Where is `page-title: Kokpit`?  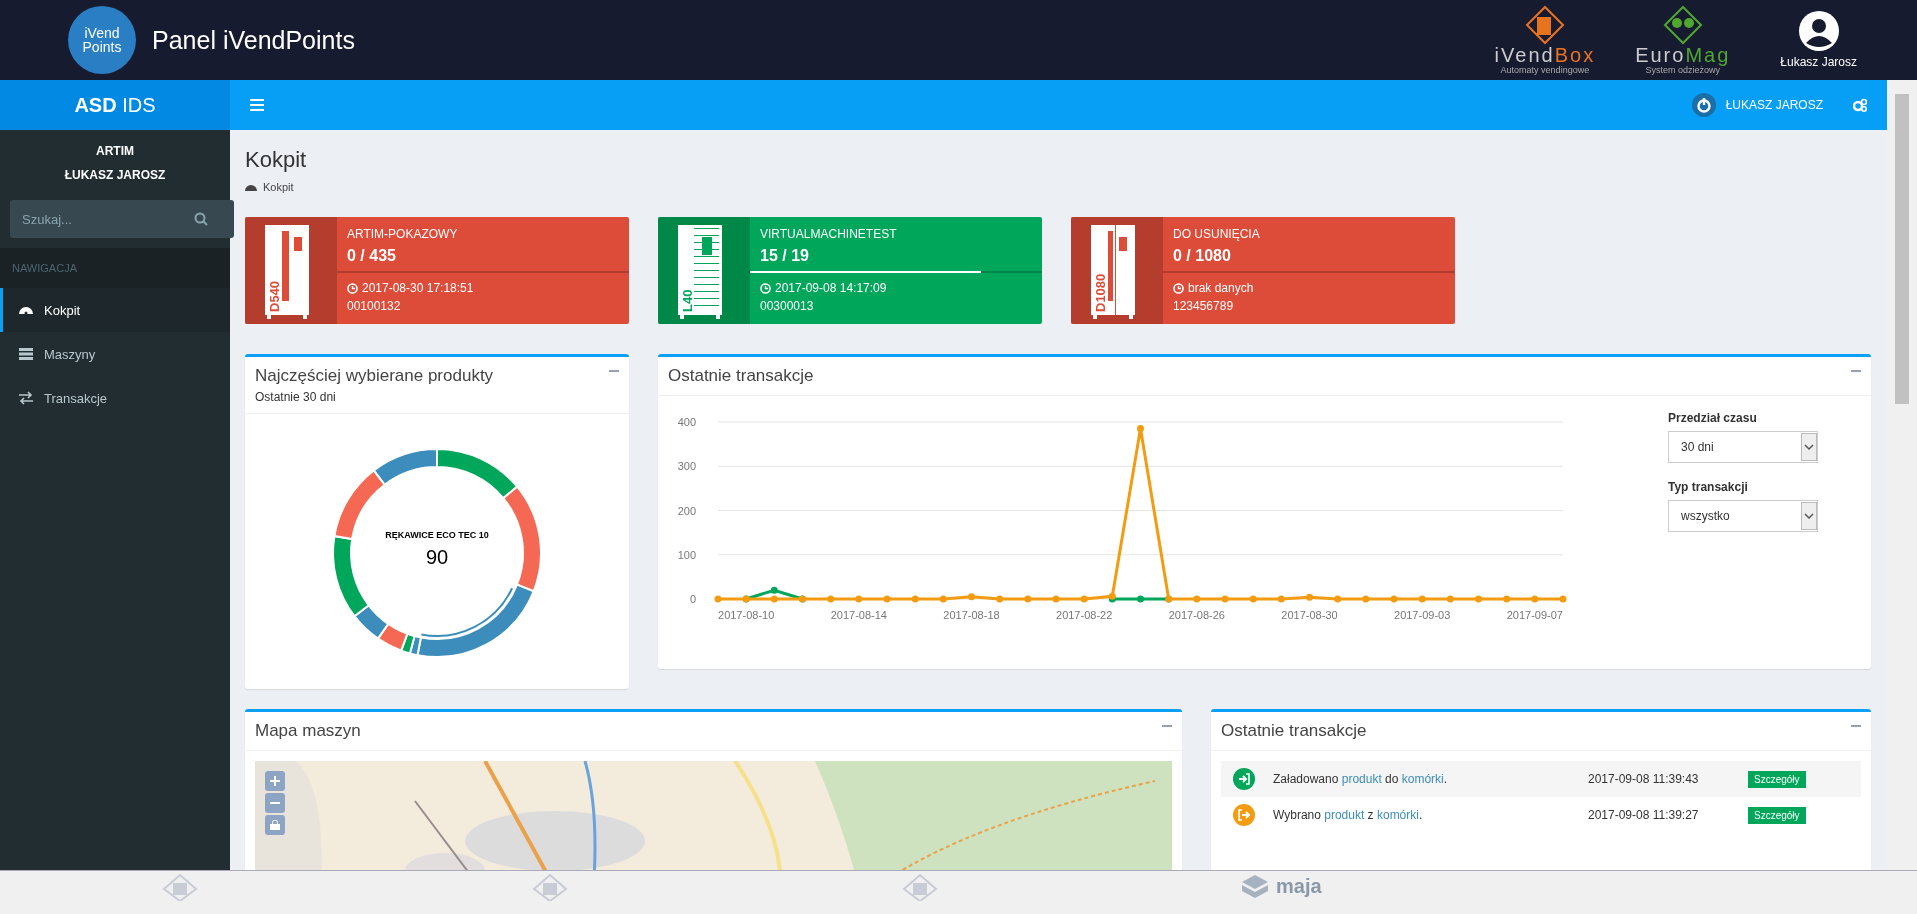
page-title: Kokpit is located at coordinates (276, 160).